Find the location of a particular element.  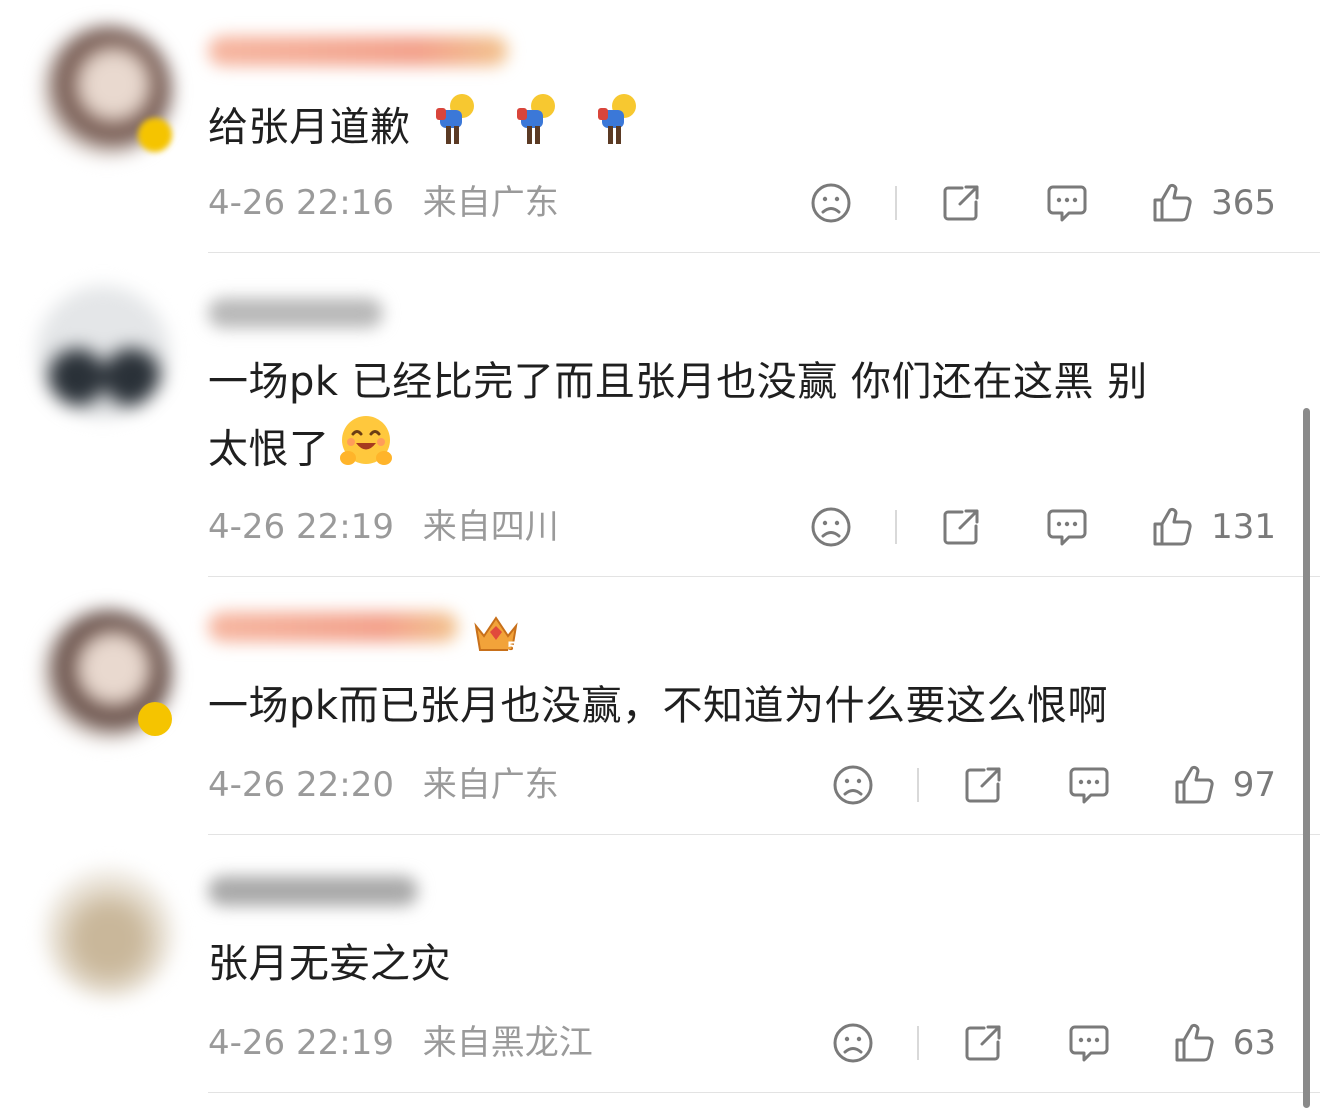

like-count: 63 is located at coordinates (1254, 1043).